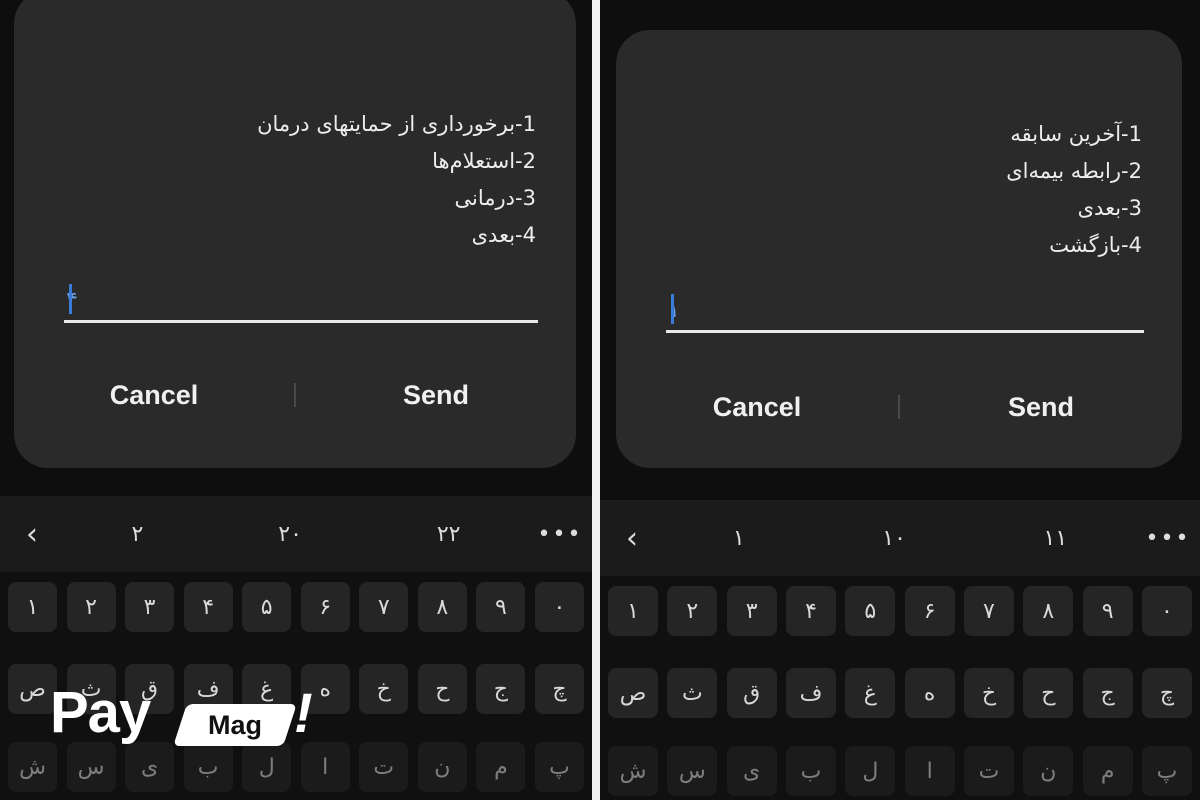 The height and width of the screenshot is (800, 1200). I want to click on key: ص, so click(633, 693).